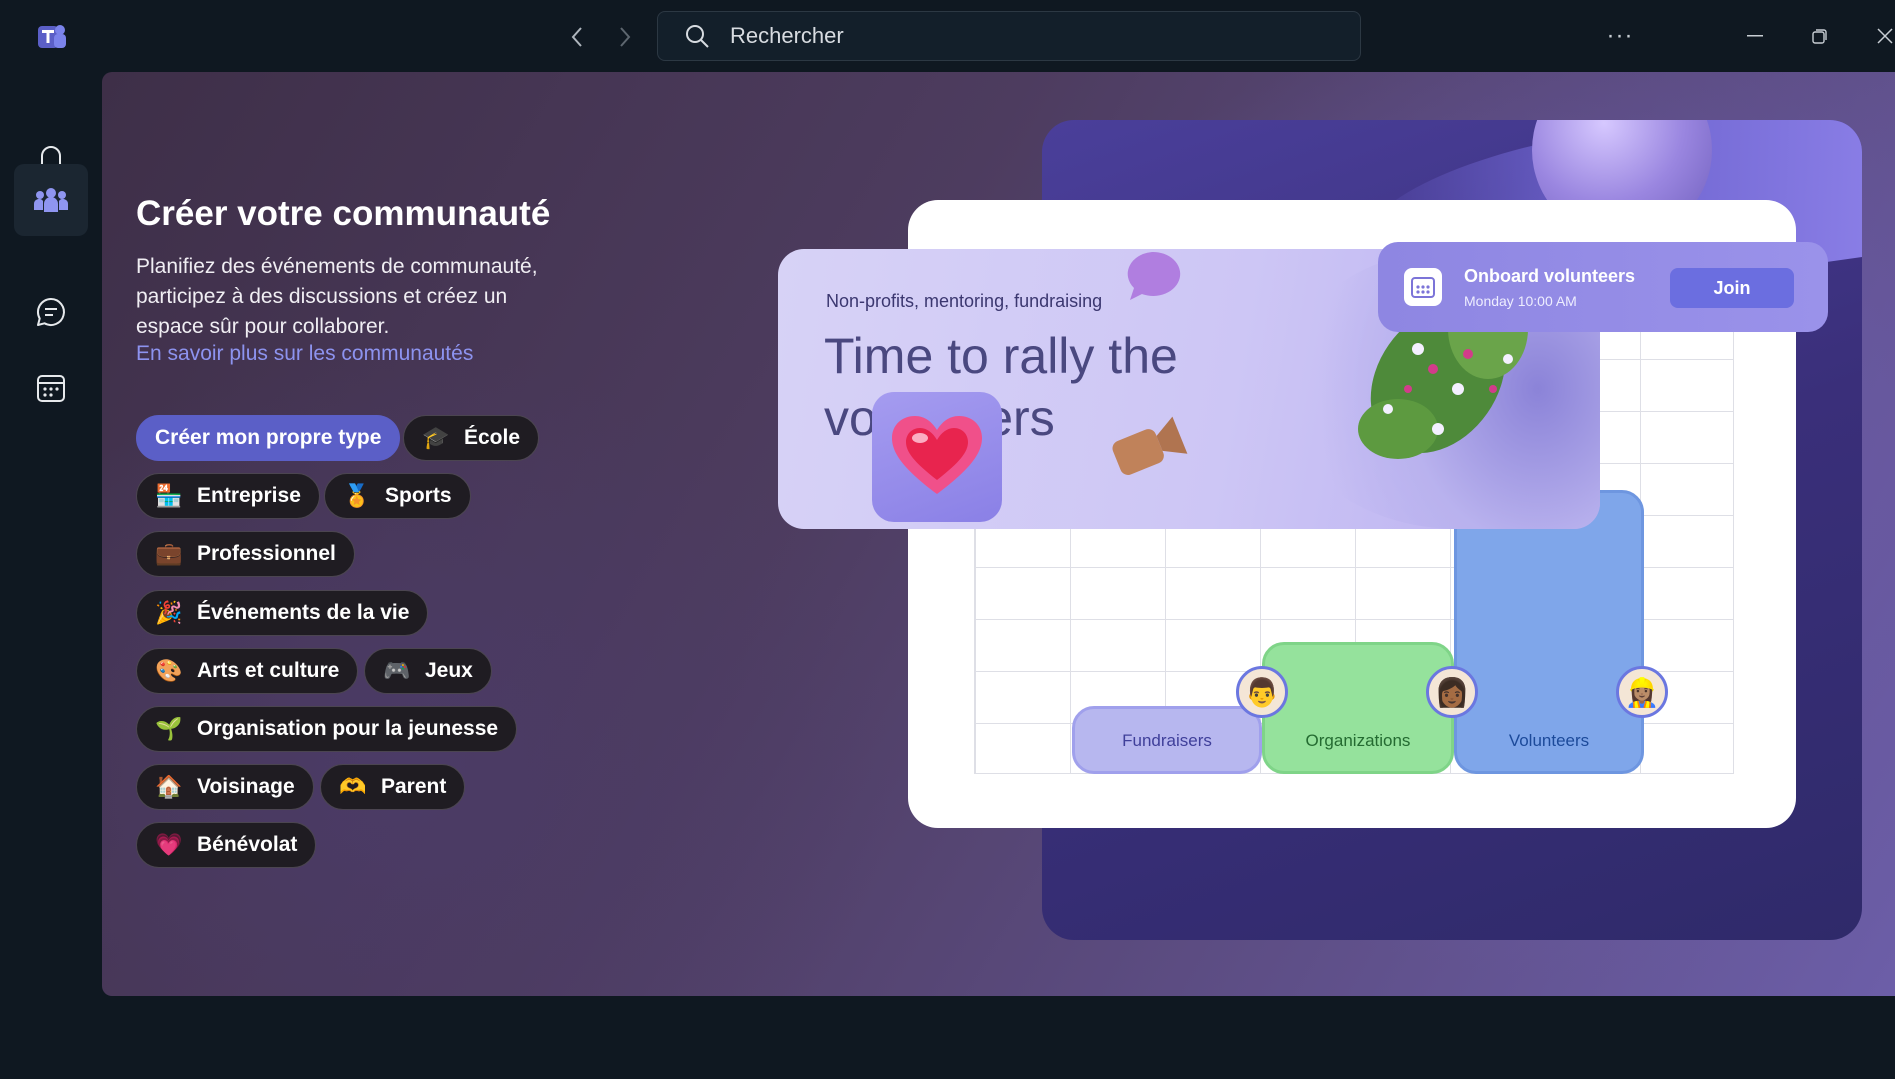 This screenshot has height=1079, width=1895. What do you see at coordinates (1150, 445) in the screenshot?
I see `video-camera-icon` at bounding box center [1150, 445].